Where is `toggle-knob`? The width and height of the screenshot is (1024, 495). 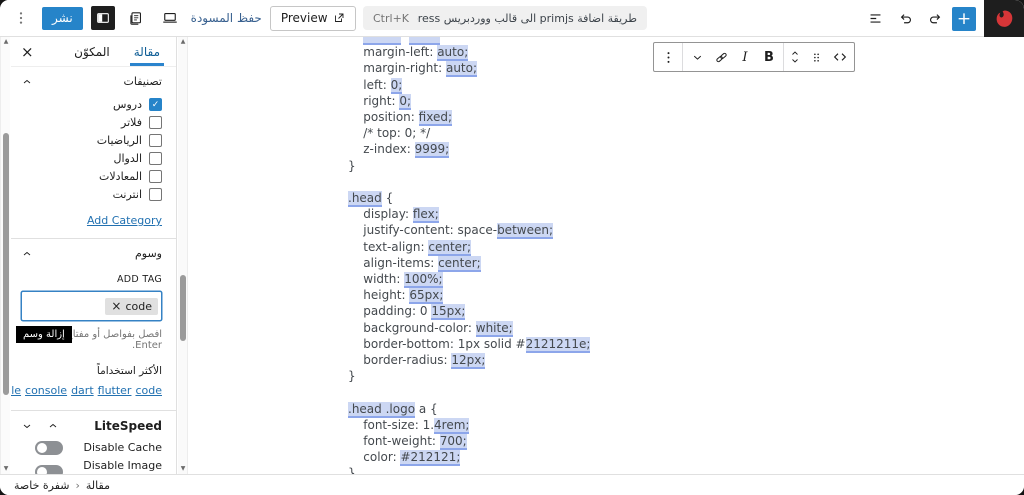
toggle-knob is located at coordinates (42, 447).